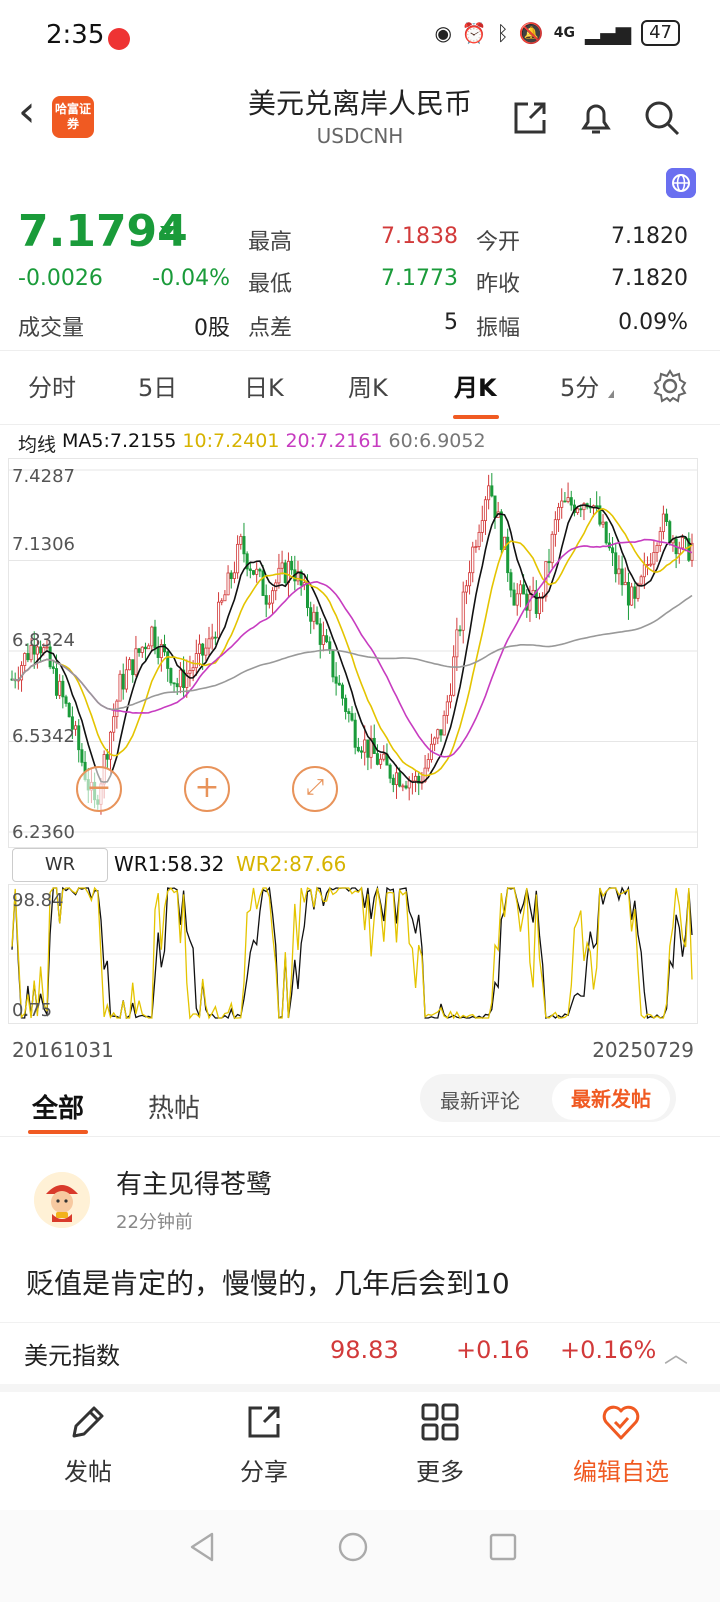 This screenshot has width=720, height=1602. What do you see at coordinates (596, 118) in the screenshot?
I see `bell-icon` at bounding box center [596, 118].